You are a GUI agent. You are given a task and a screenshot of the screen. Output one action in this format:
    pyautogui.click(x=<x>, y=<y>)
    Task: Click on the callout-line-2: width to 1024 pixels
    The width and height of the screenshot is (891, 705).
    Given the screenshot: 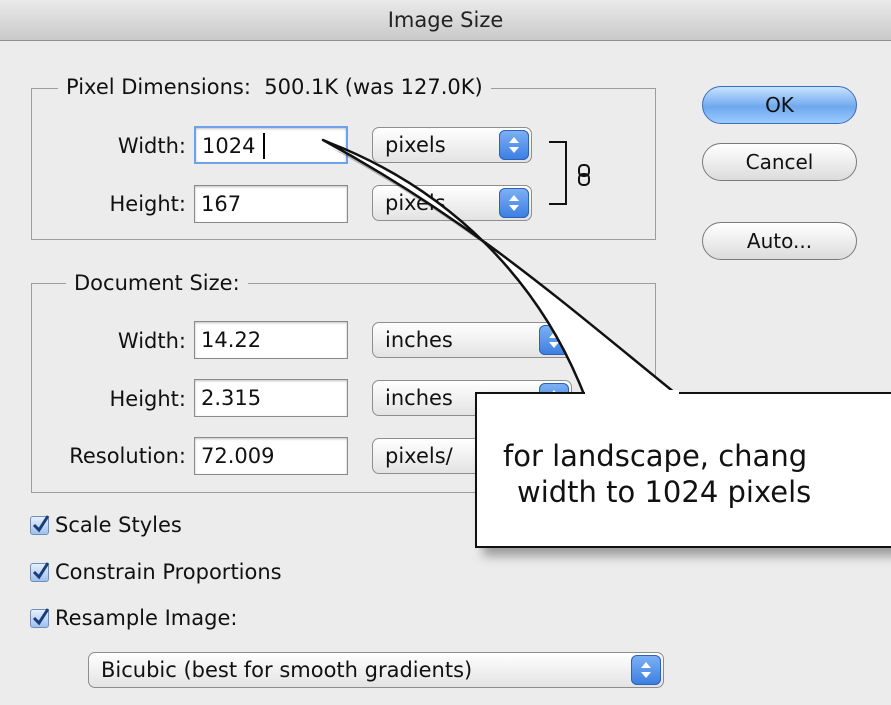 What is the action you would take?
    pyautogui.click(x=664, y=492)
    